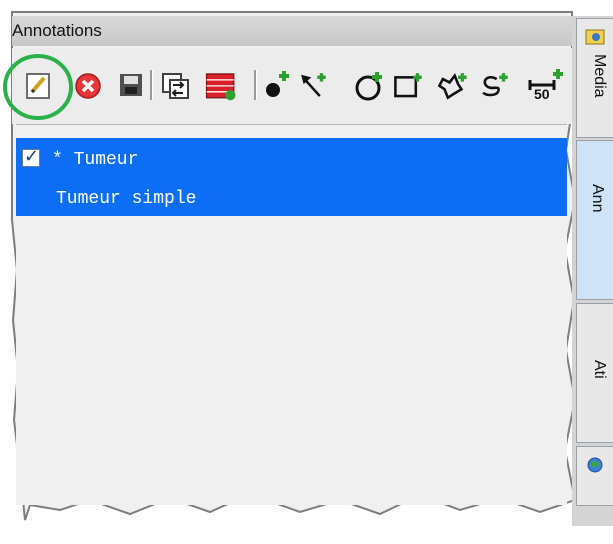  What do you see at coordinates (369, 85) in the screenshot?
I see `add-circle-icon` at bounding box center [369, 85].